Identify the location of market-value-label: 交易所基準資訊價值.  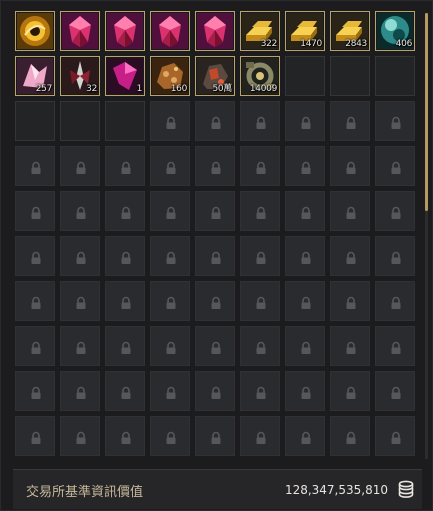
(85, 492).